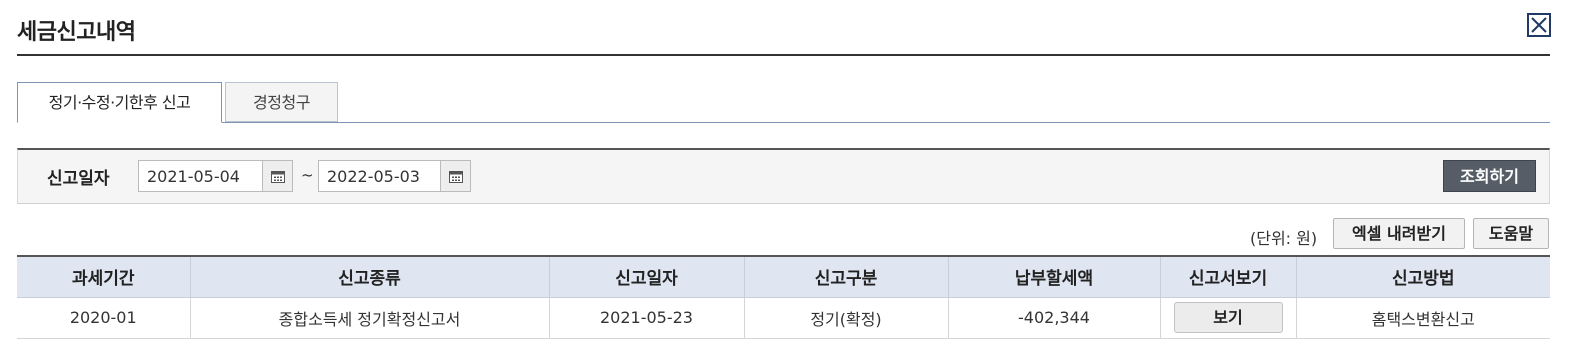  I want to click on report-type-cell: 종합소득세 정기확정신고서, so click(369, 318).